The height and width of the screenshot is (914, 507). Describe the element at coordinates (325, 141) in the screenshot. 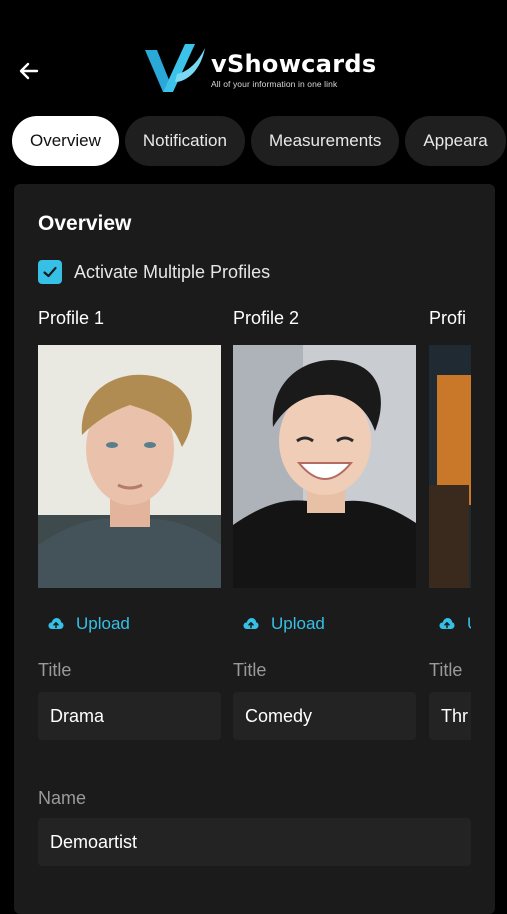

I see `tab-measurements: Measurements` at that location.